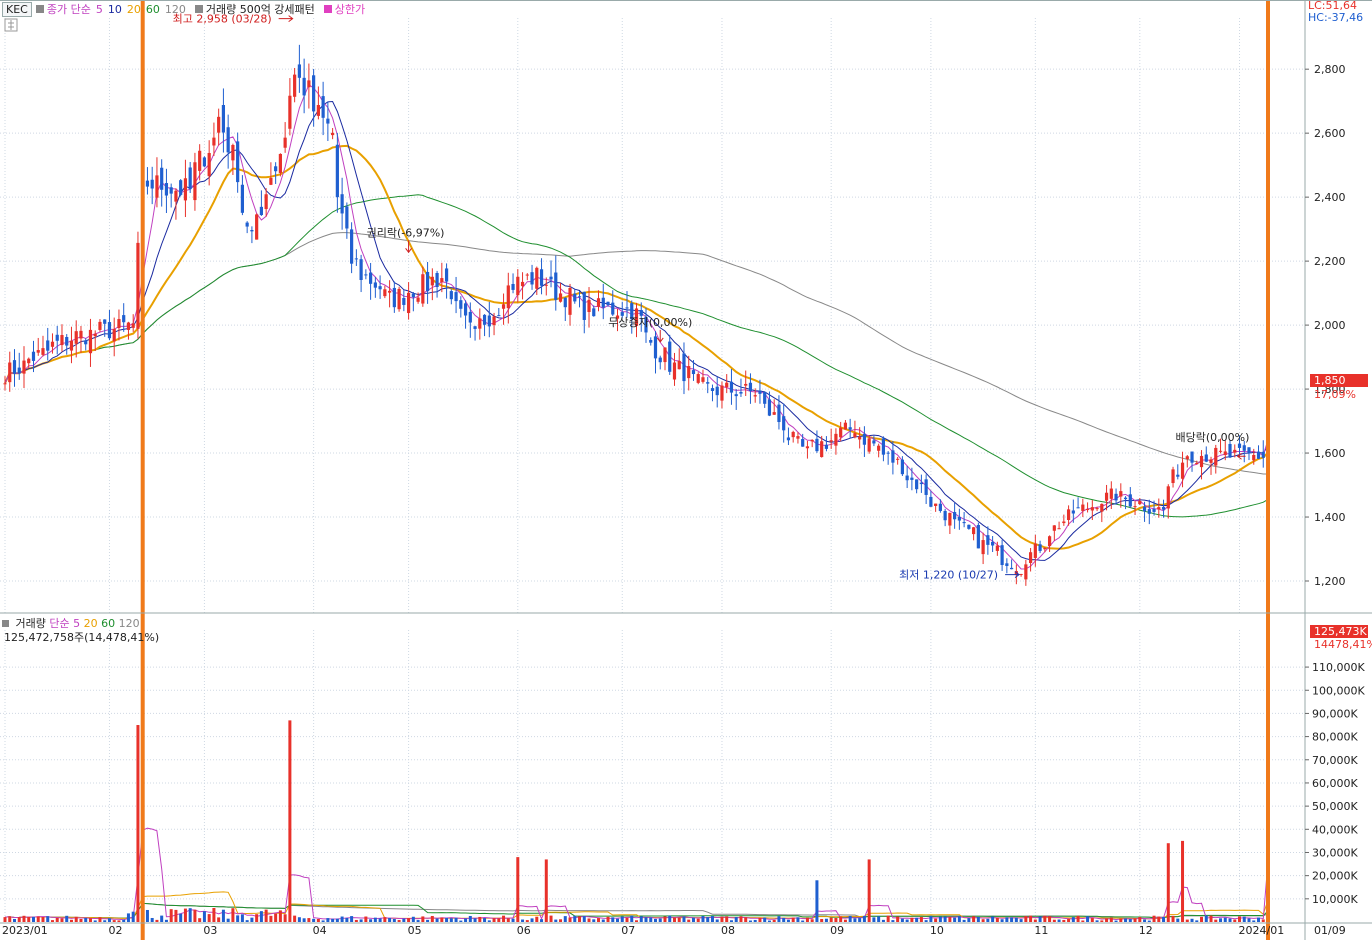  Describe the element at coordinates (837, 930) in the screenshot. I see `x-tick-label: 09` at that location.